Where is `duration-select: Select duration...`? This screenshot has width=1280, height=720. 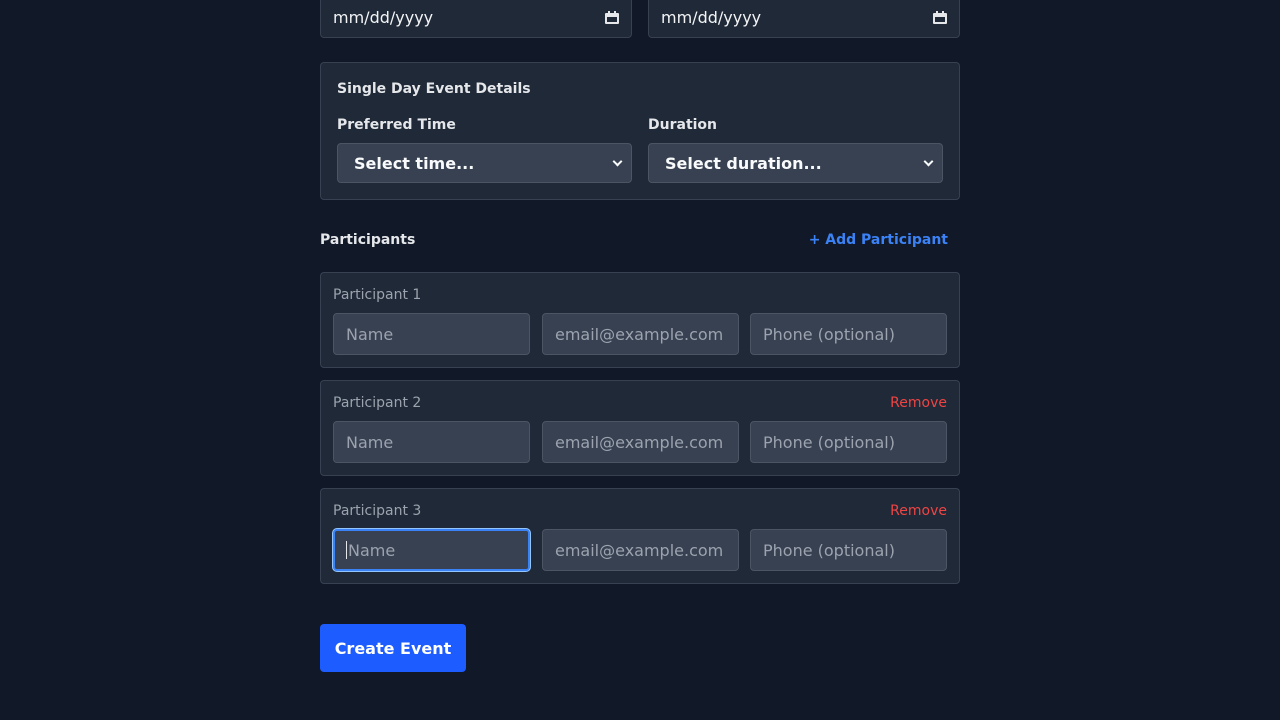 duration-select: Select duration... is located at coordinates (795, 163).